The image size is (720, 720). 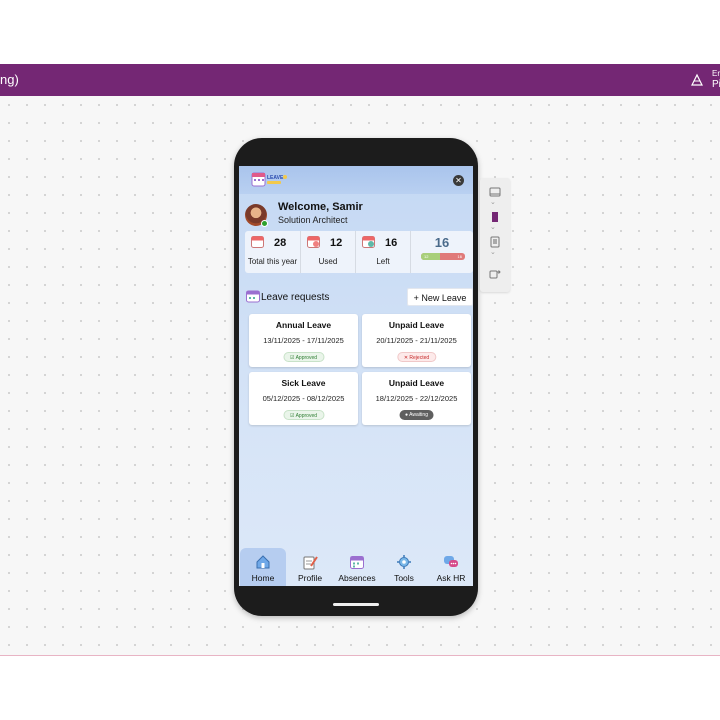 I want to click on nav-label: Ask HR, so click(x=451, y=578).